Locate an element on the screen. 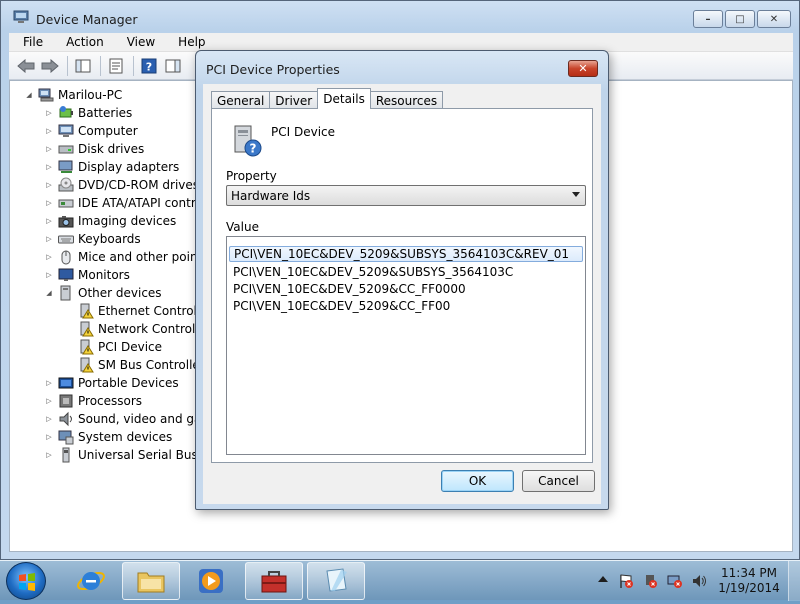 The image size is (800, 604). toolbar-separator is located at coordinates (100, 65).